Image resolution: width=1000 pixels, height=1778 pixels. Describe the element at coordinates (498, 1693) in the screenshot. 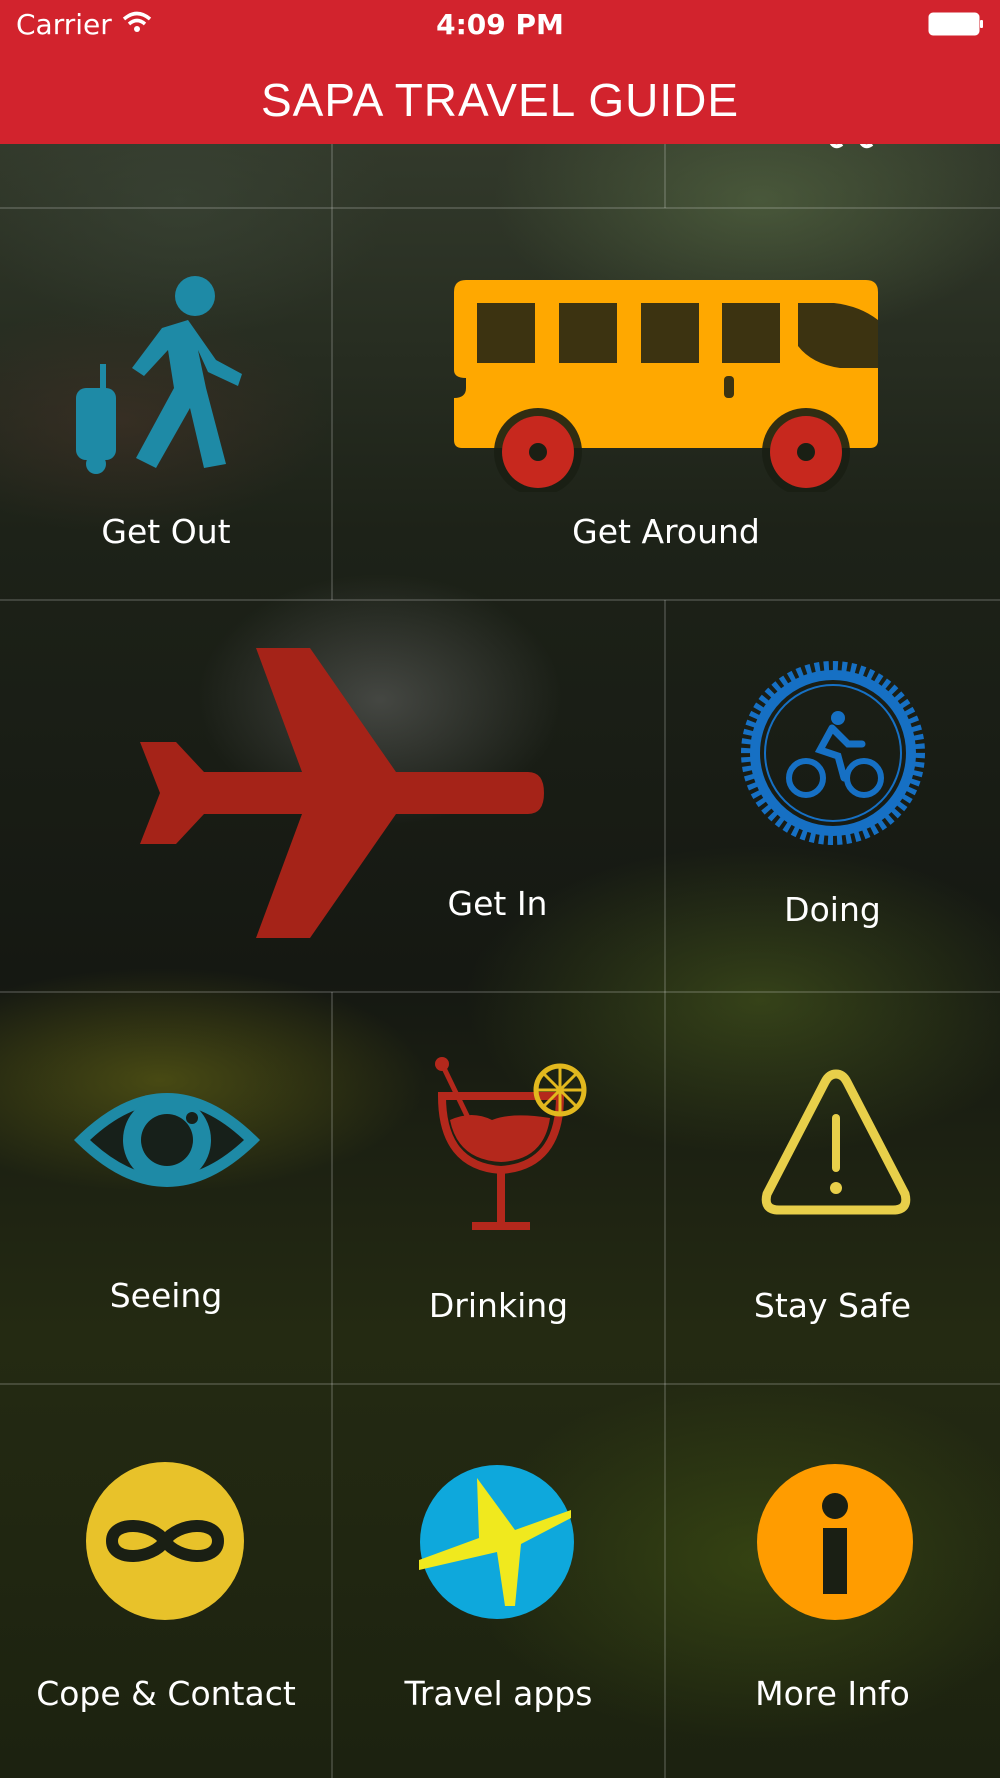

I see `tile-label: Travel apps` at that location.